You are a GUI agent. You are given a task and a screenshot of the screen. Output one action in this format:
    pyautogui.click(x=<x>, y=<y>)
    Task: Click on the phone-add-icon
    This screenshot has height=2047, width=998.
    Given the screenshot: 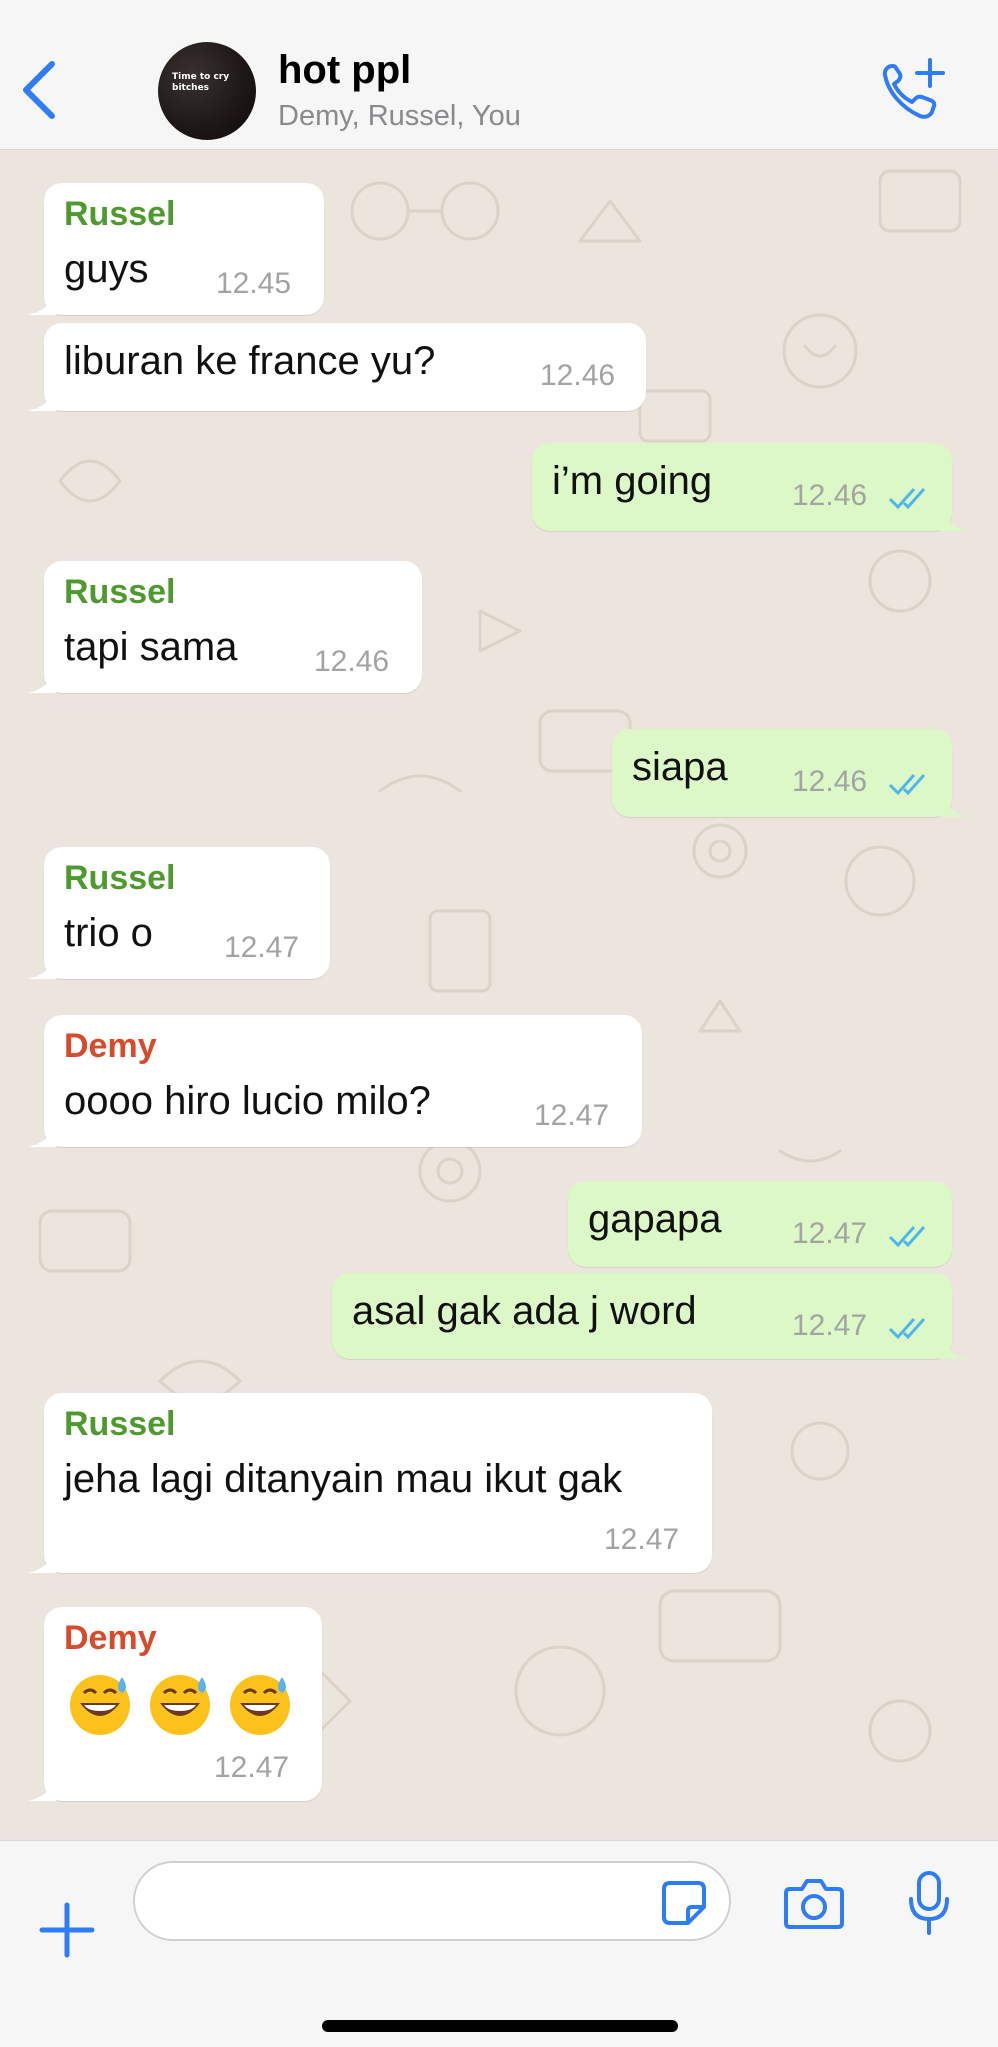 What is the action you would take?
    pyautogui.click(x=913, y=91)
    